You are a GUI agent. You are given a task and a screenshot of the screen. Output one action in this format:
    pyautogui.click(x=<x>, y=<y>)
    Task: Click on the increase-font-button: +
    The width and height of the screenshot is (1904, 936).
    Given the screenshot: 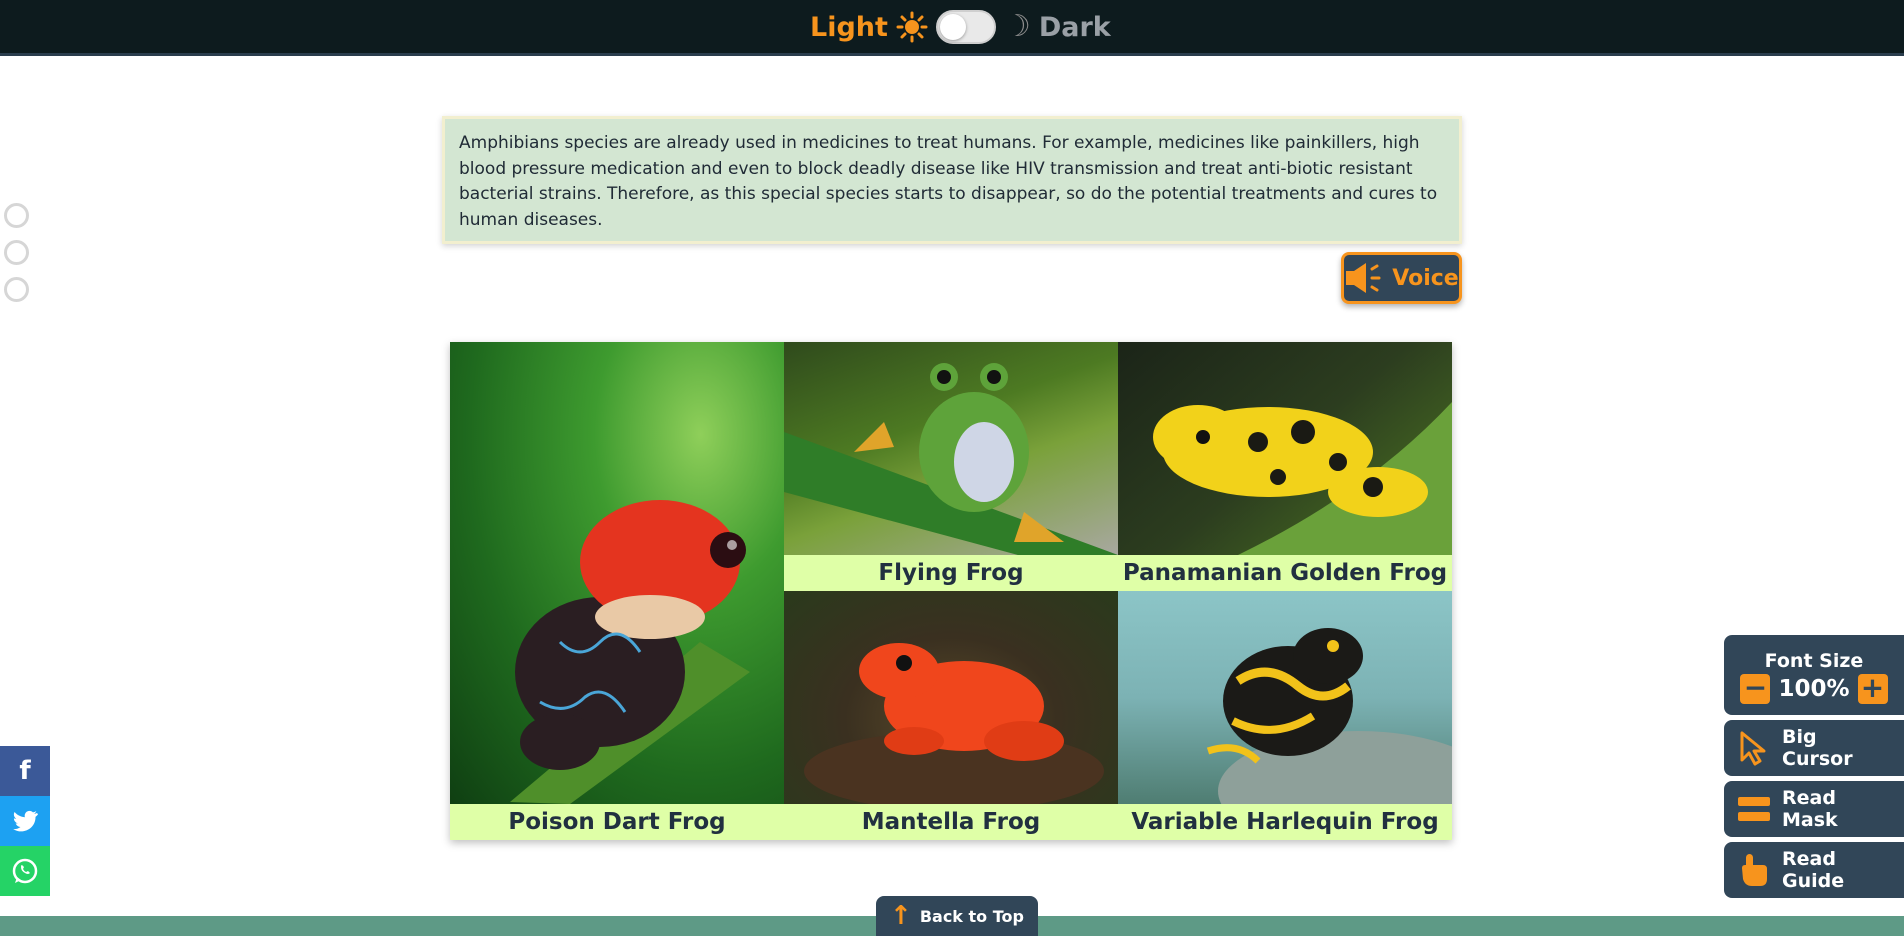 What is the action you would take?
    pyautogui.click(x=1872, y=689)
    